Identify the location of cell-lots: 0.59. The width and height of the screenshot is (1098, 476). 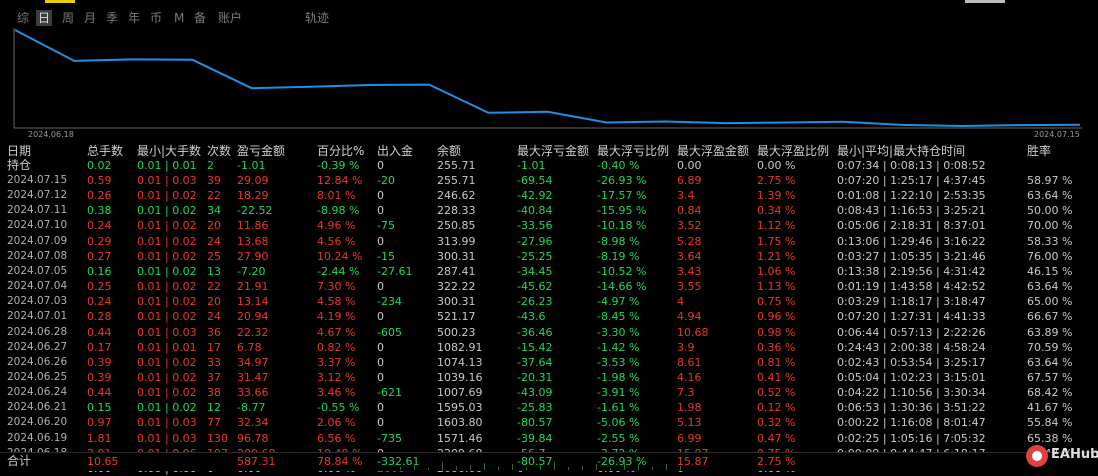
(99, 180).